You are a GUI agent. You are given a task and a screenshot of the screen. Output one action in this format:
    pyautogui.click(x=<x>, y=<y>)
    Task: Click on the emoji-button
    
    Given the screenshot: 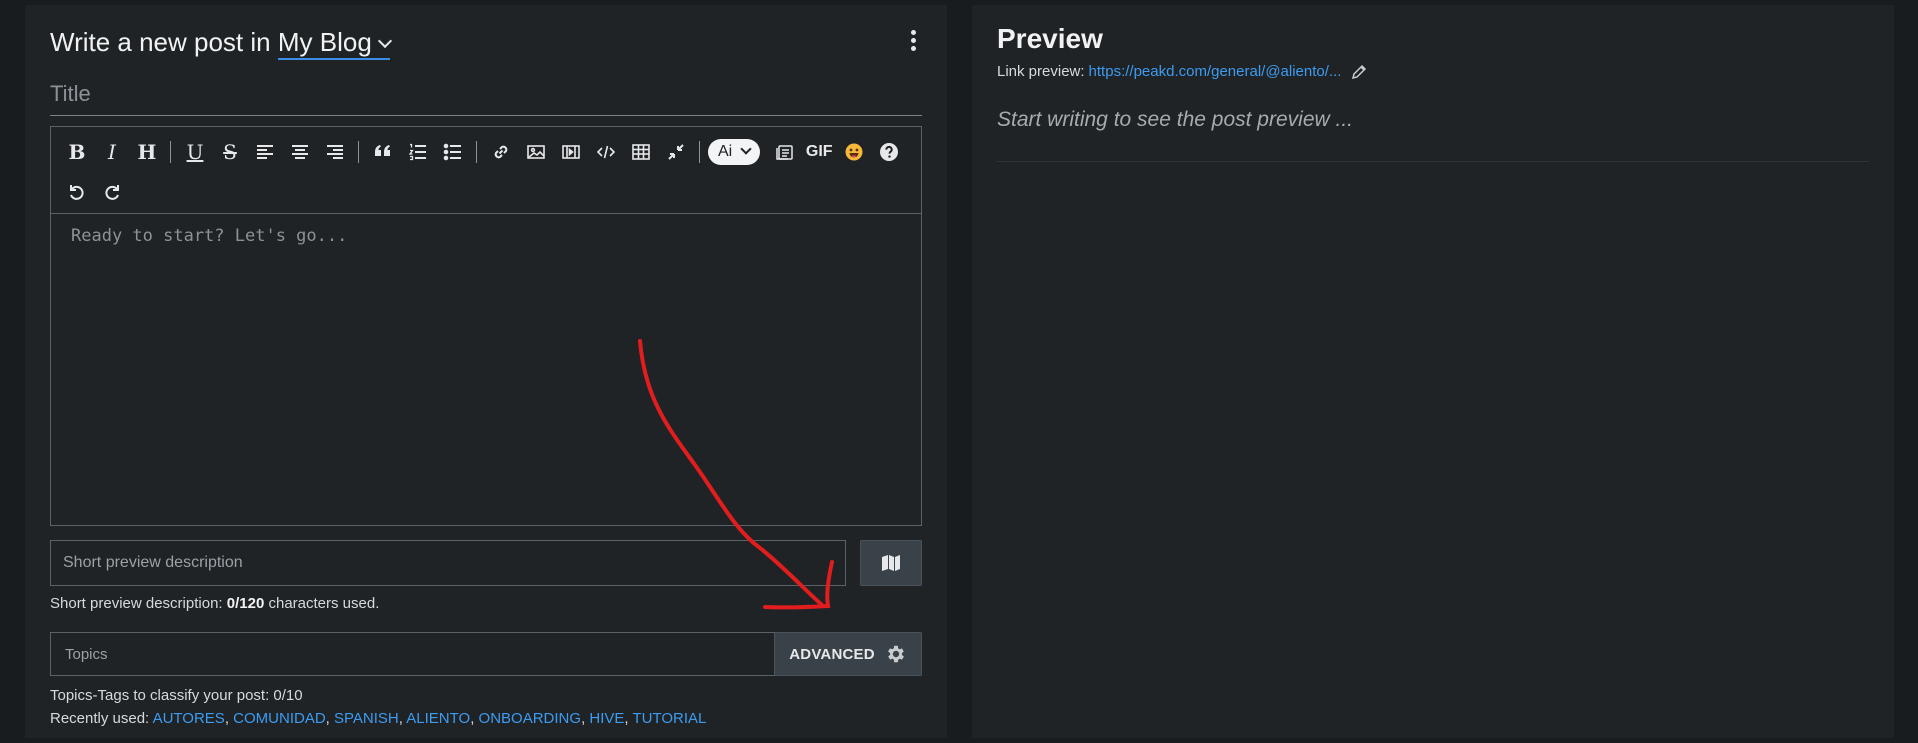 What is the action you would take?
    pyautogui.click(x=854, y=152)
    